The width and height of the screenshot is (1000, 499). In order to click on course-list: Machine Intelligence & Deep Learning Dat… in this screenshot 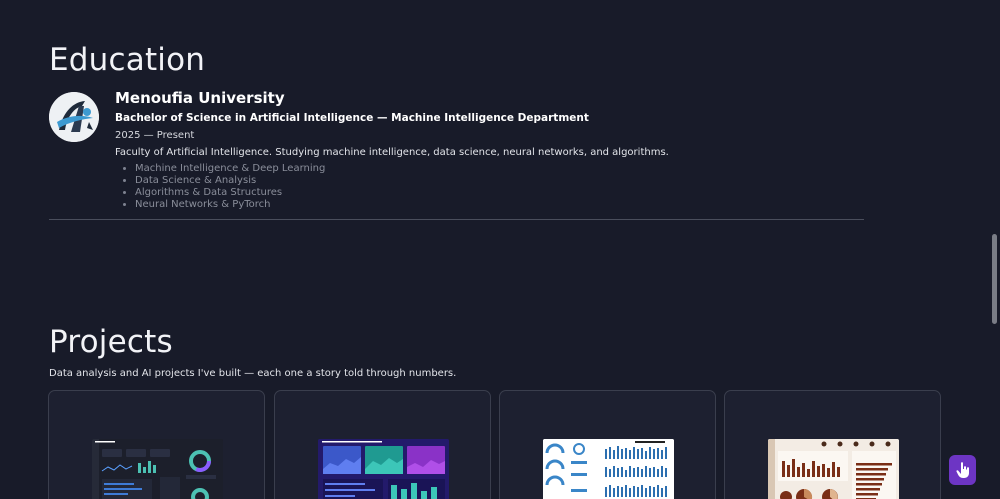, I will do `click(489, 187)`.